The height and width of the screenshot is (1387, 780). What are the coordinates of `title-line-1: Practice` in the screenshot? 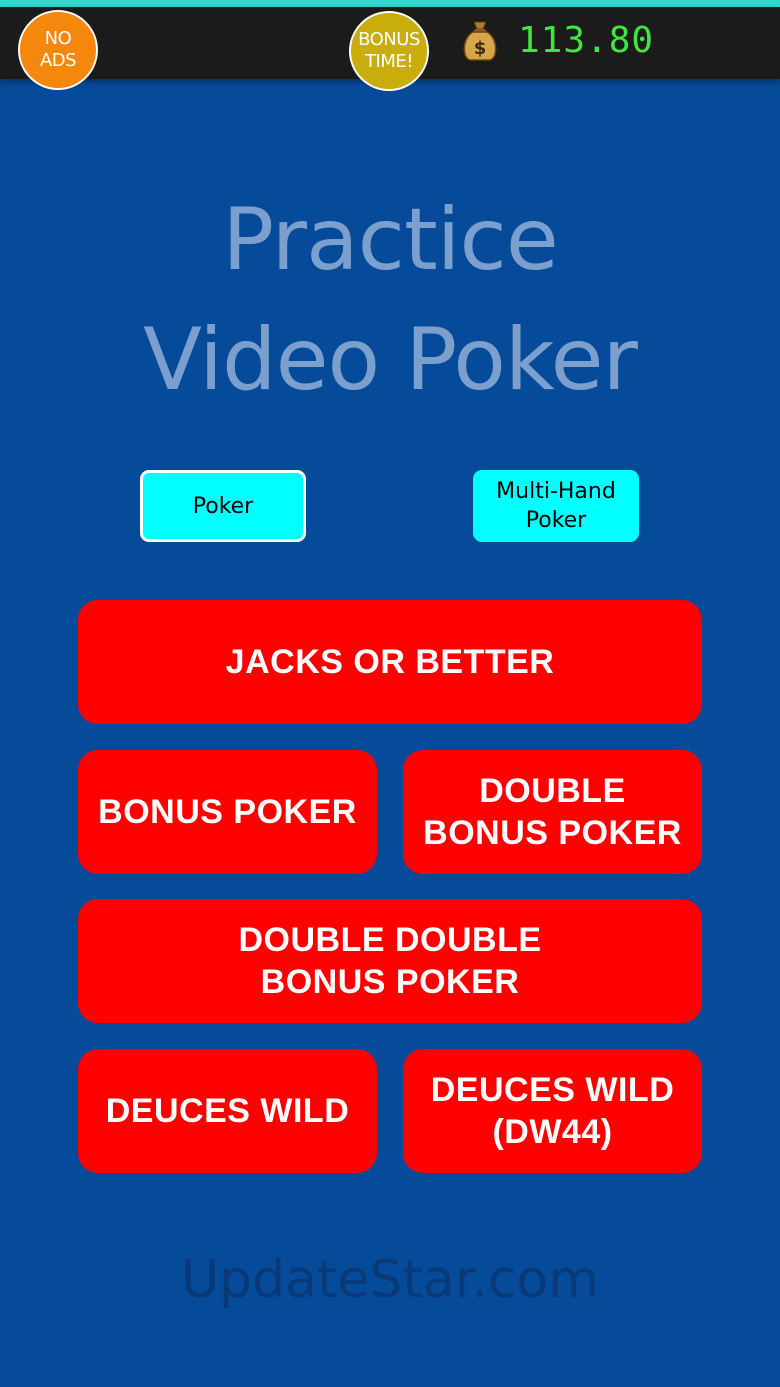 It's located at (390, 240).